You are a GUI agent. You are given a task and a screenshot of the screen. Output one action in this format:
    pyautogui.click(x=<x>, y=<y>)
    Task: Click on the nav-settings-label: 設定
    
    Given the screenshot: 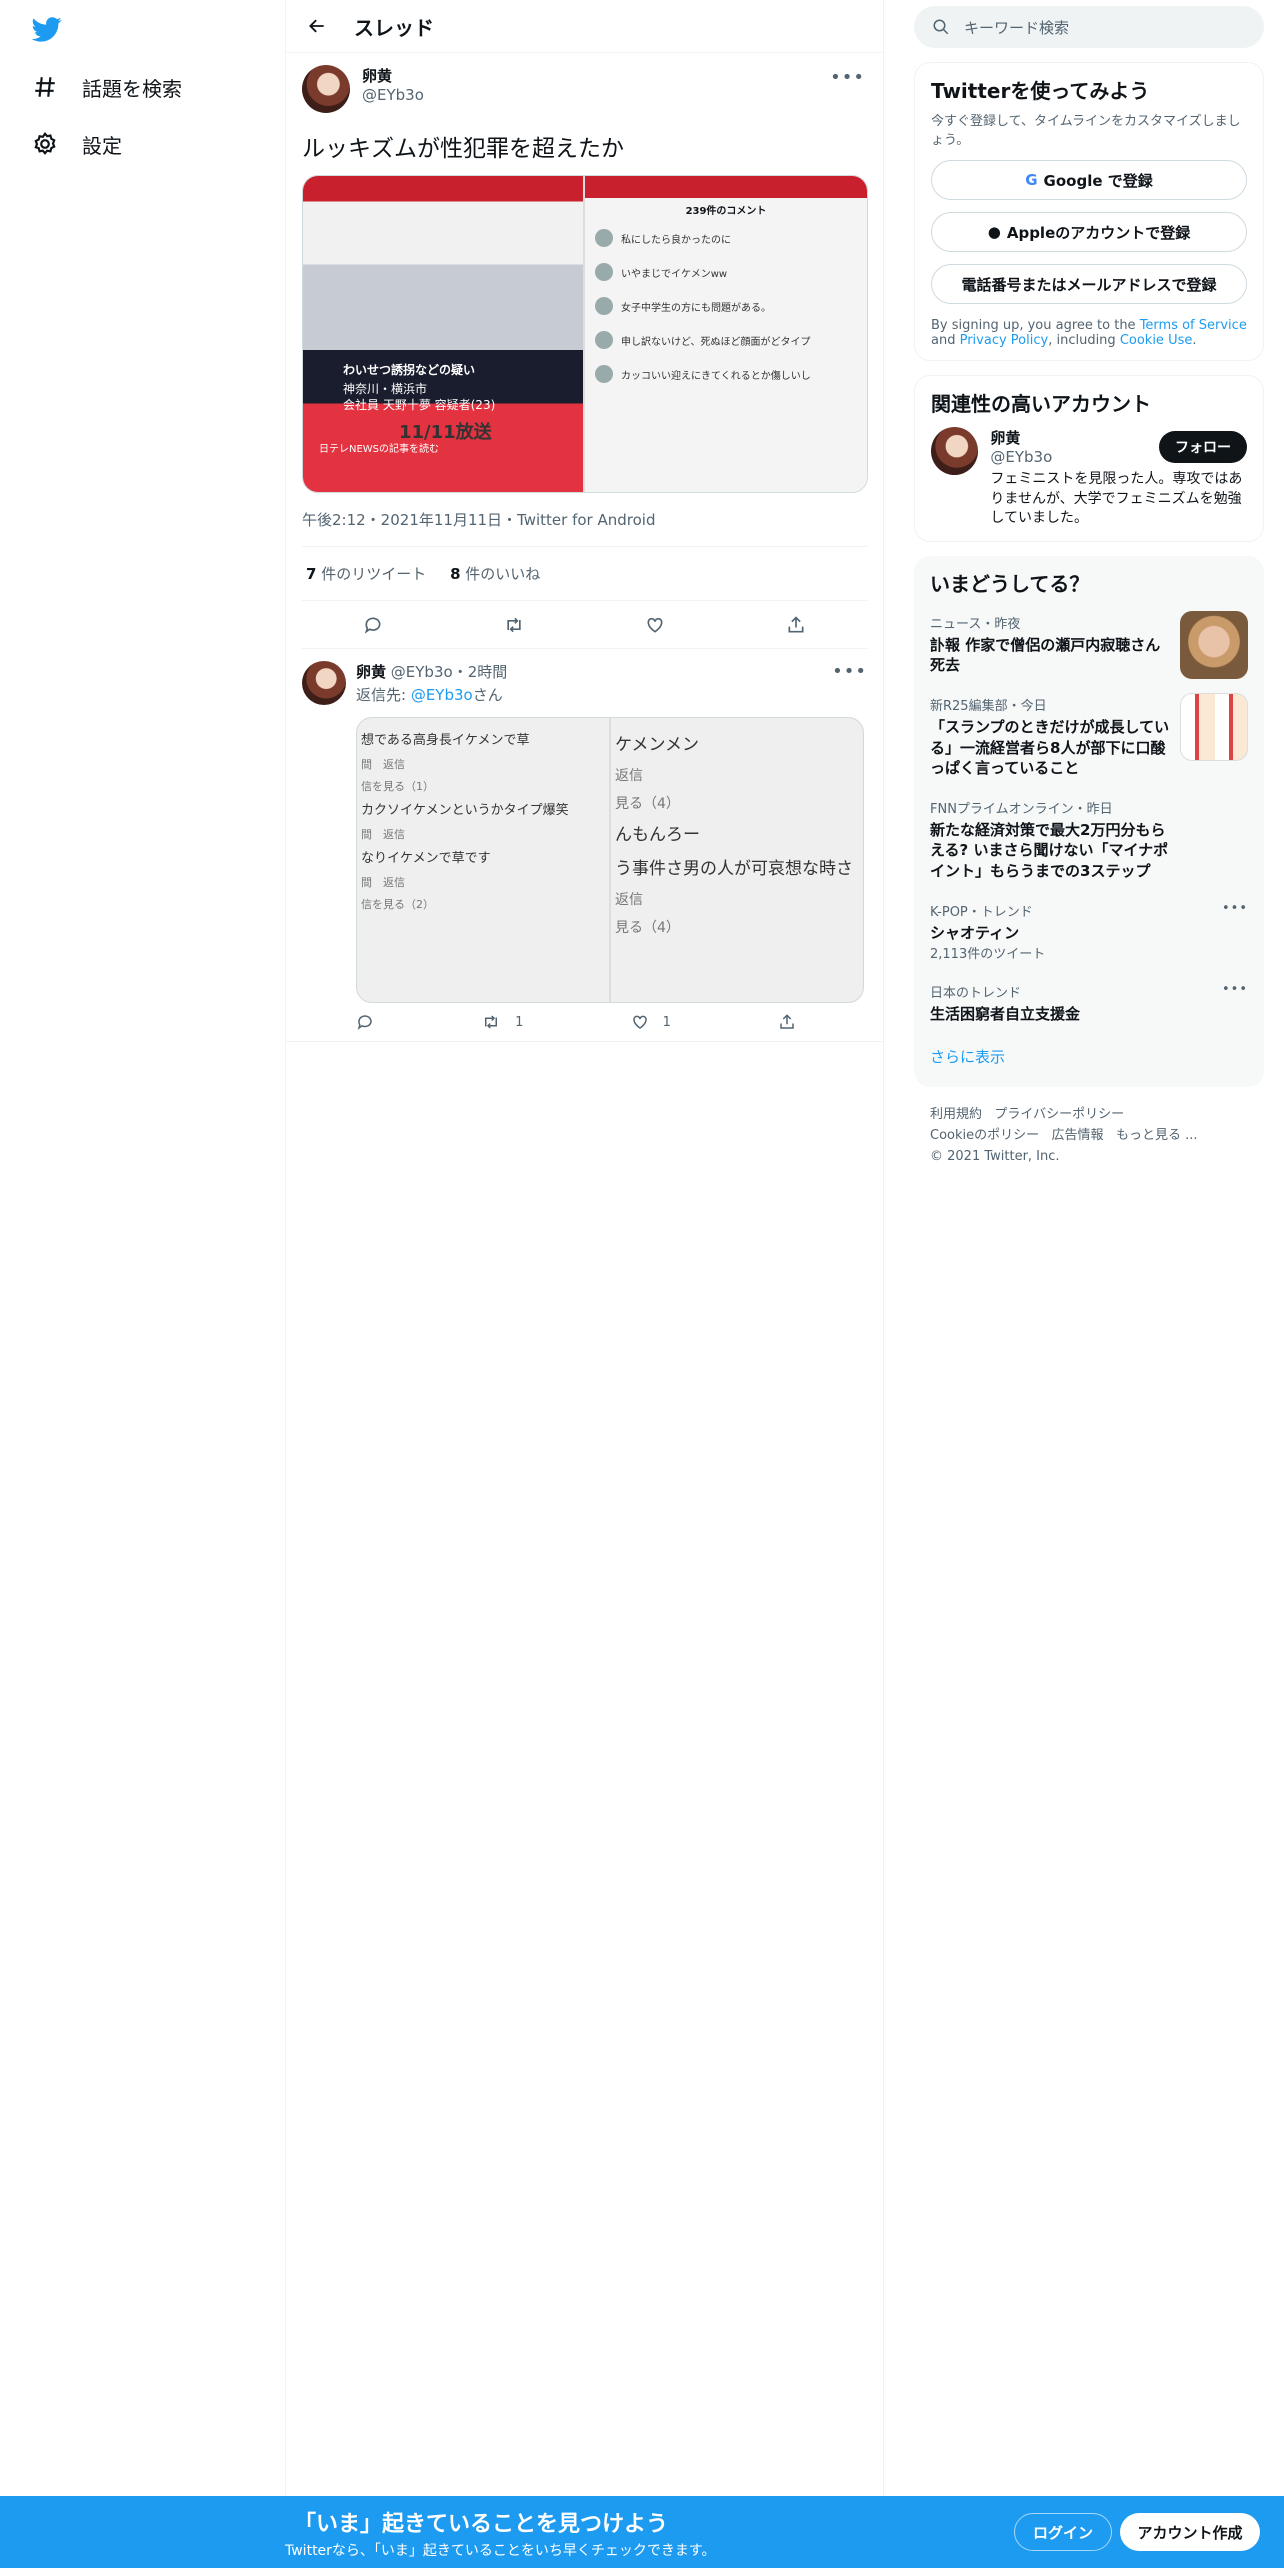 What is the action you would take?
    pyautogui.click(x=102, y=145)
    